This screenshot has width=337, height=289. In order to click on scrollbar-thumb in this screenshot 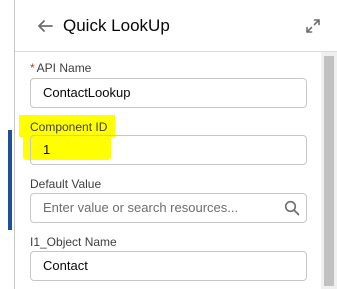, I will do `click(329, 171)`.